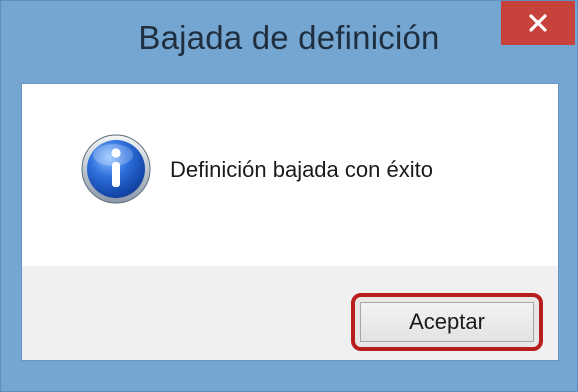 The height and width of the screenshot is (392, 578). What do you see at coordinates (289, 37) in the screenshot?
I see `dialog-title: Bajada de definición` at bounding box center [289, 37].